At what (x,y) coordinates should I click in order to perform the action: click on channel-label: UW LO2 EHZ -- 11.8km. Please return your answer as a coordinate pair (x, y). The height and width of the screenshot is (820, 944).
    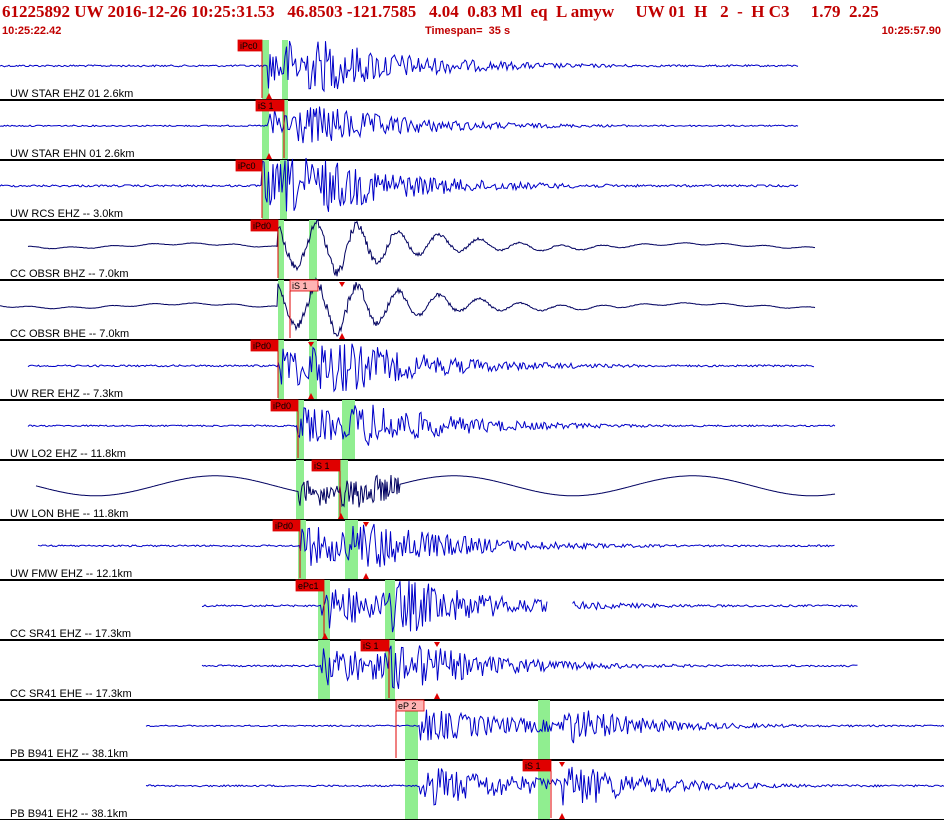
    Looking at the image, I should click on (68, 454).